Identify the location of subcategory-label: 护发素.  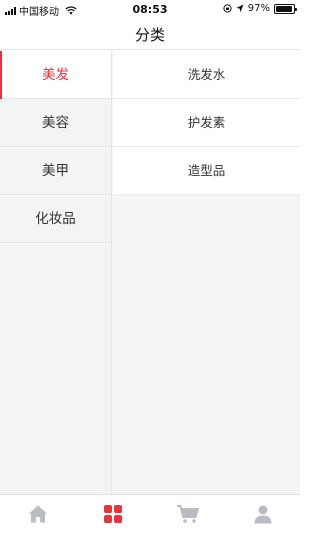
(206, 122).